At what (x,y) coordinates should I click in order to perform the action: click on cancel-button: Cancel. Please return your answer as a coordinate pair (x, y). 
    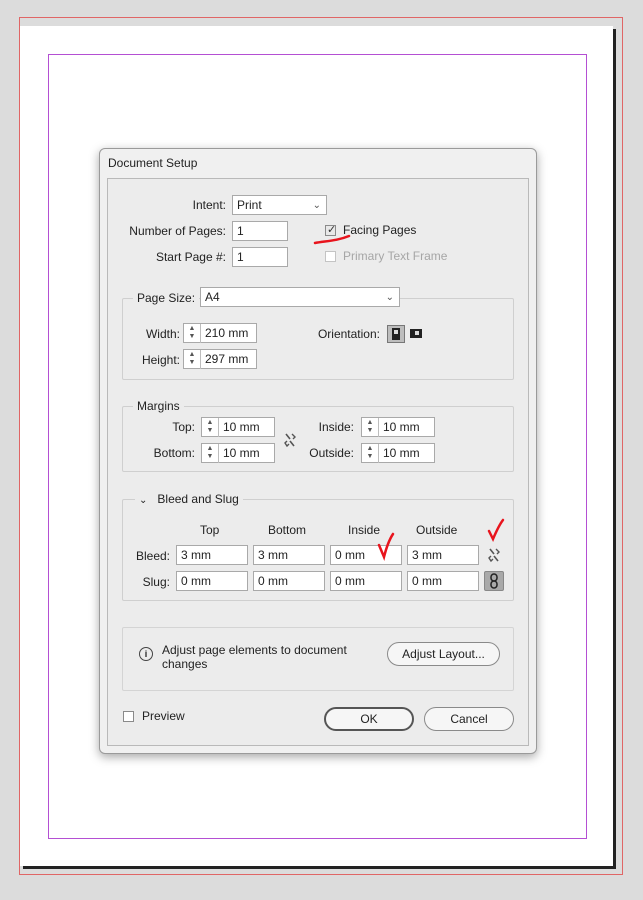
    Looking at the image, I should click on (469, 719).